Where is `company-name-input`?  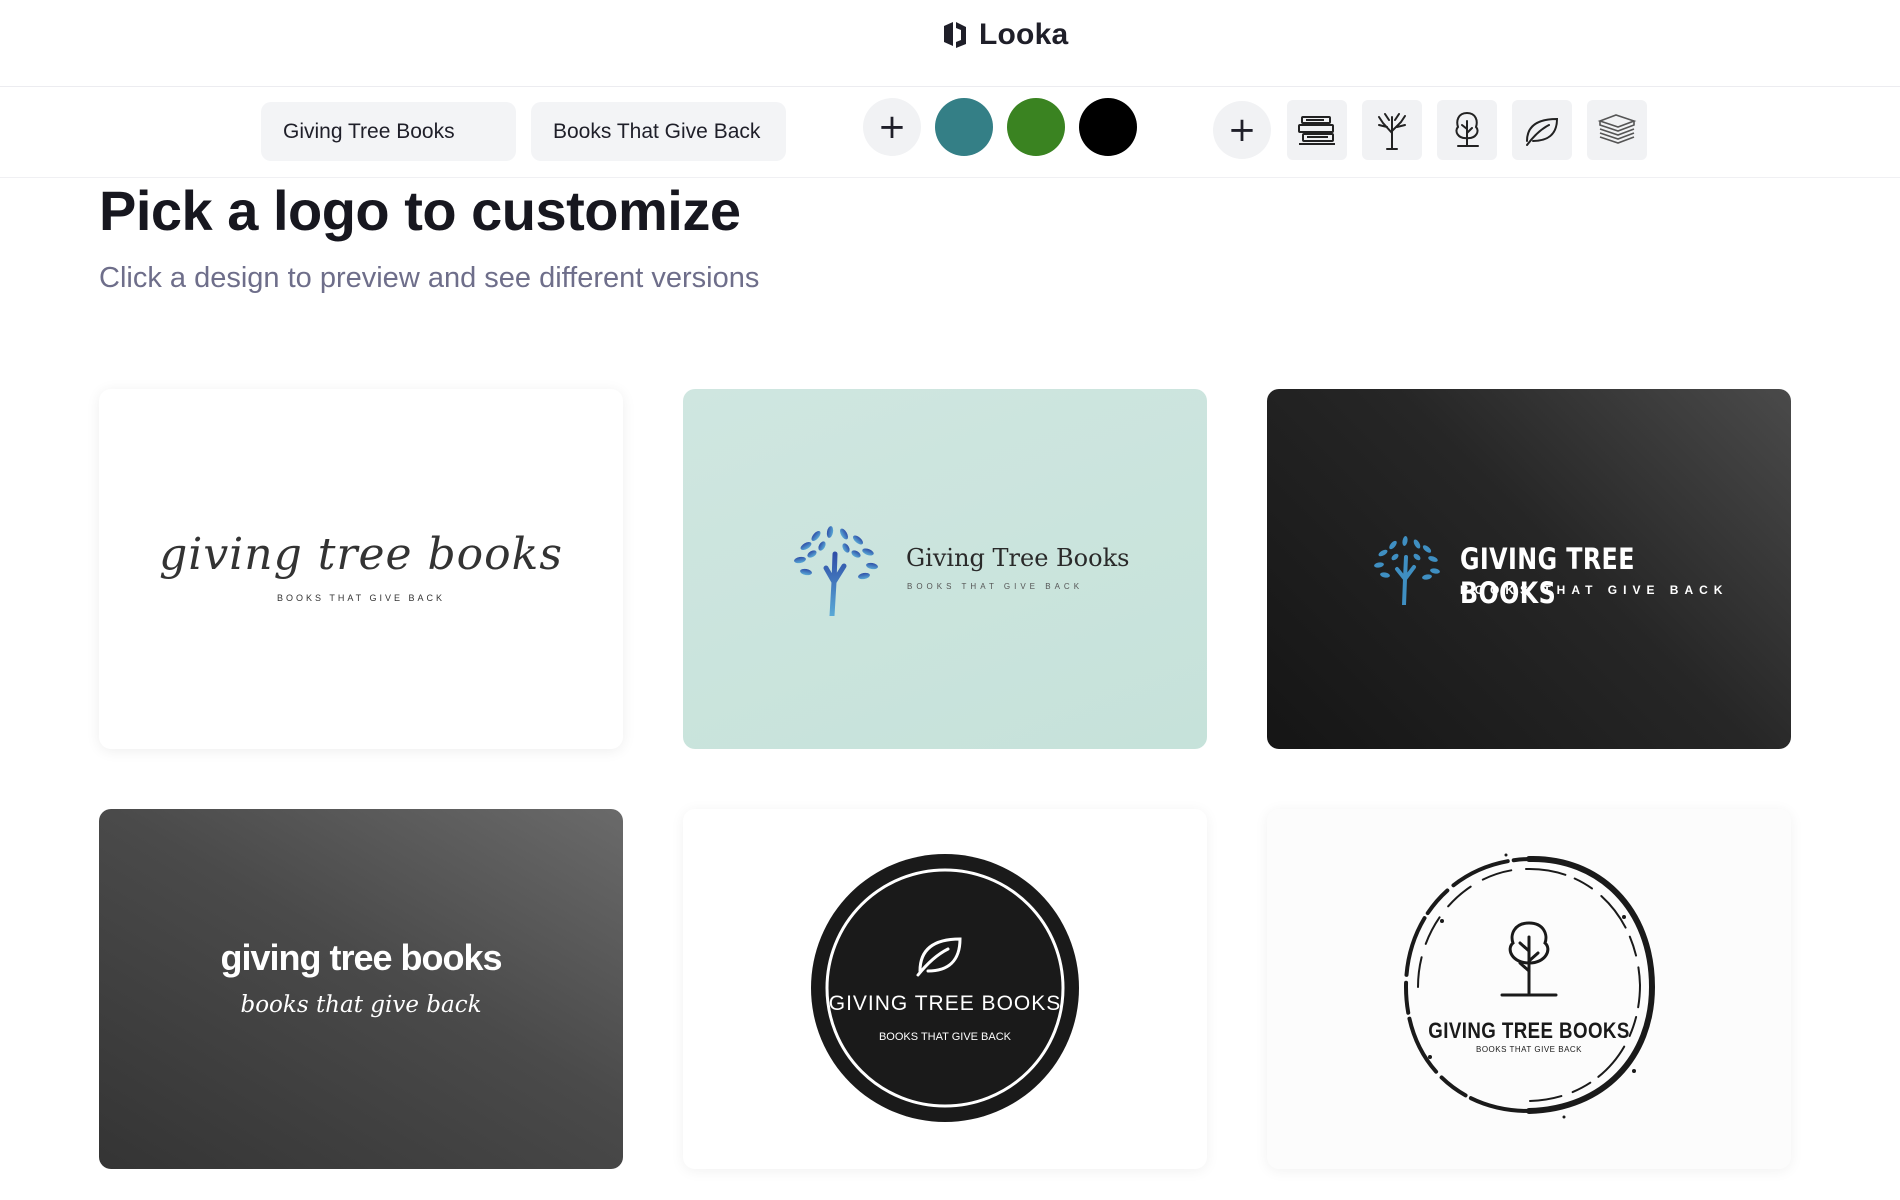 company-name-input is located at coordinates (388, 131).